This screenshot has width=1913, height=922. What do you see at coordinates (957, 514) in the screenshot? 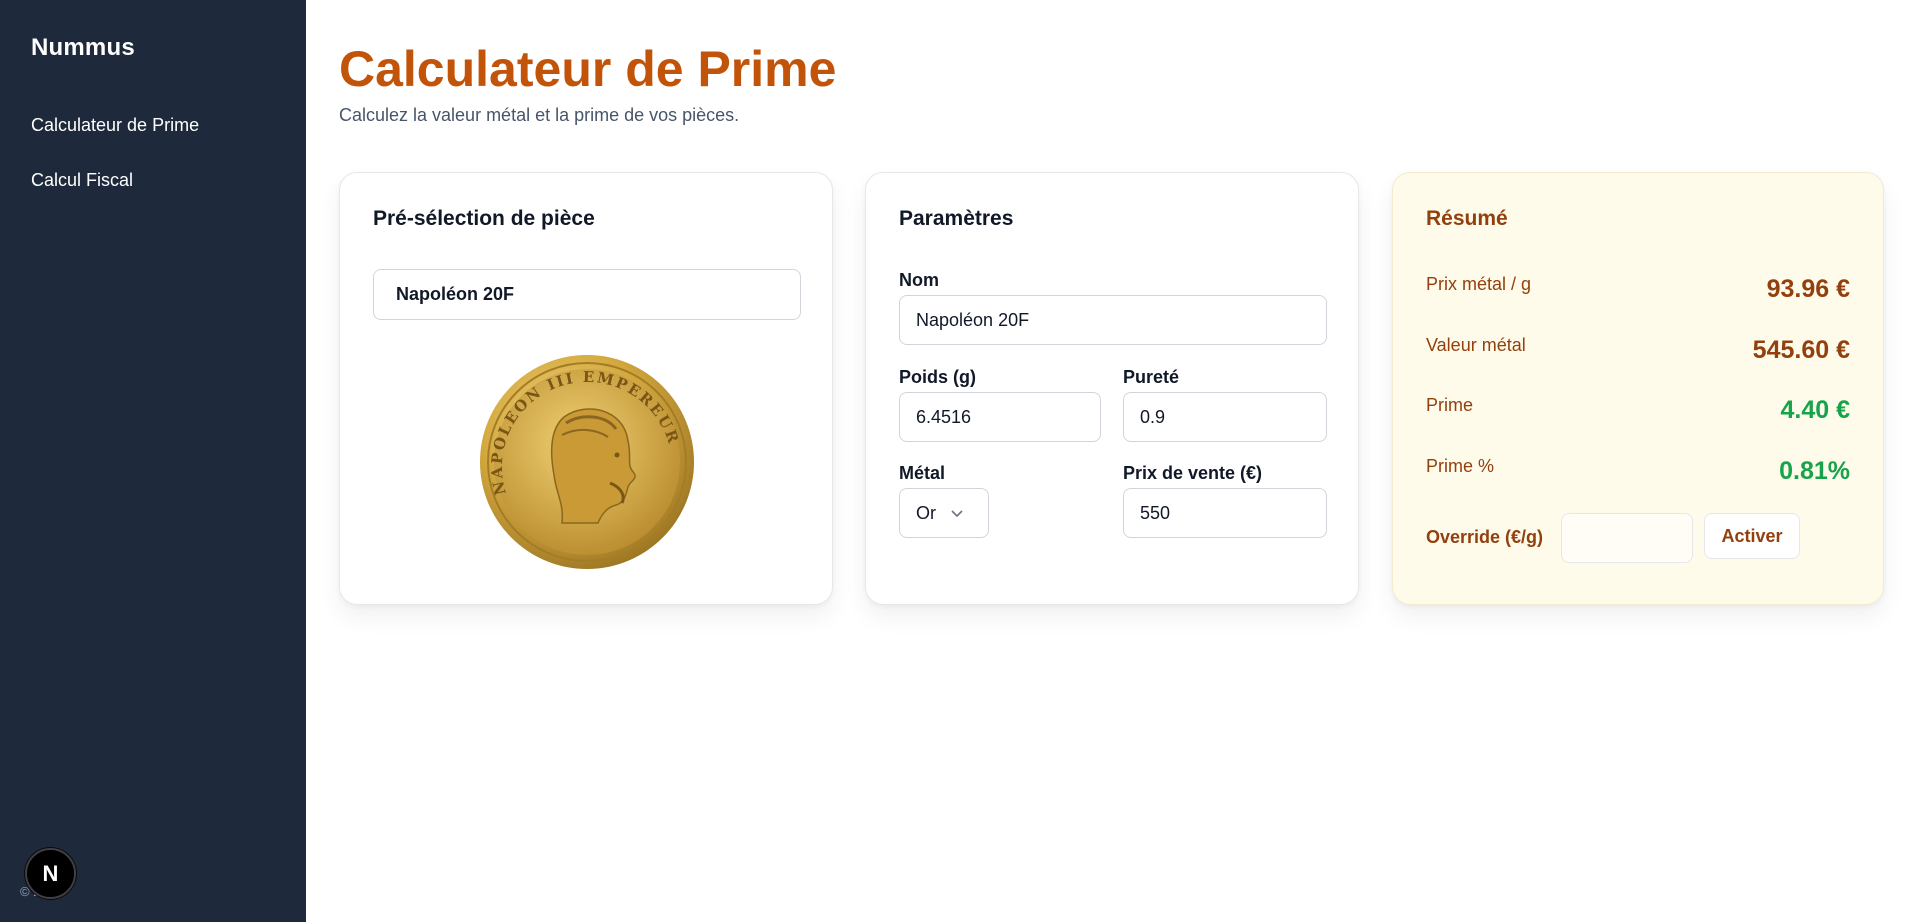
I see `chevron-down-icon` at bounding box center [957, 514].